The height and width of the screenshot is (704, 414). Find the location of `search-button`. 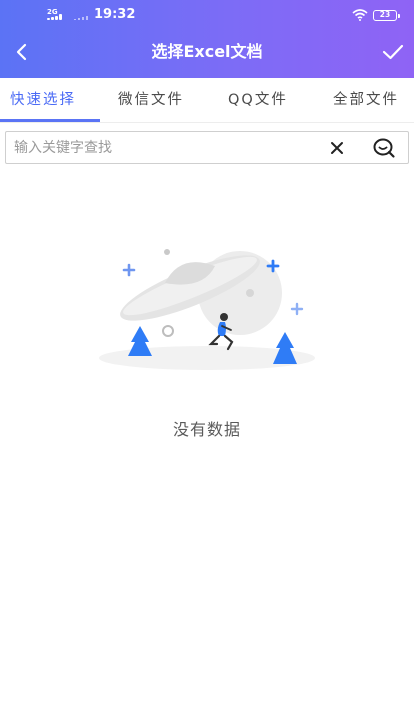

search-button is located at coordinates (384, 148).